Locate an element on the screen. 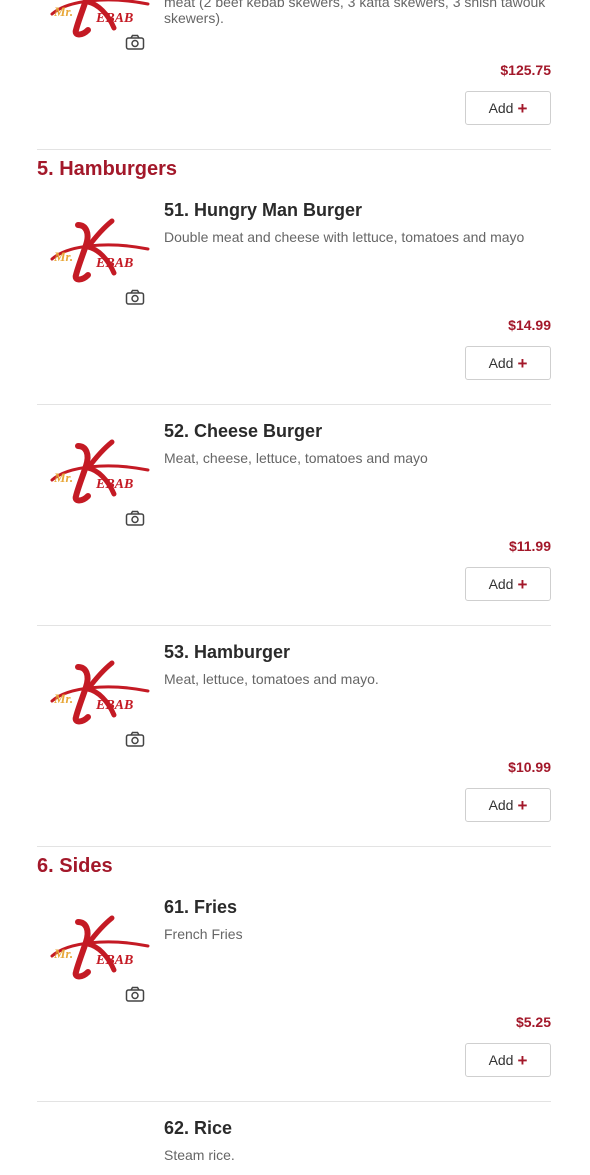 This screenshot has width=590, height=1175. item-title: 53. Hamburger is located at coordinates (227, 652).